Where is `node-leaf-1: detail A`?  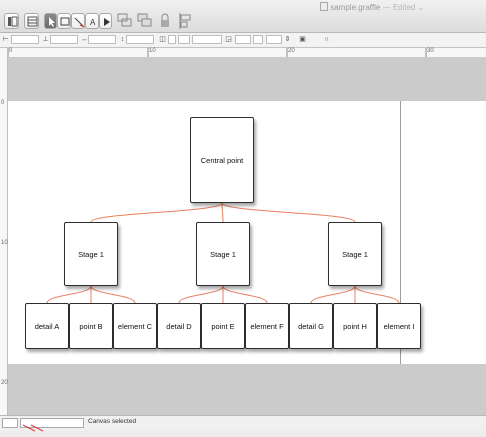
node-leaf-1: detail A is located at coordinates (47, 326).